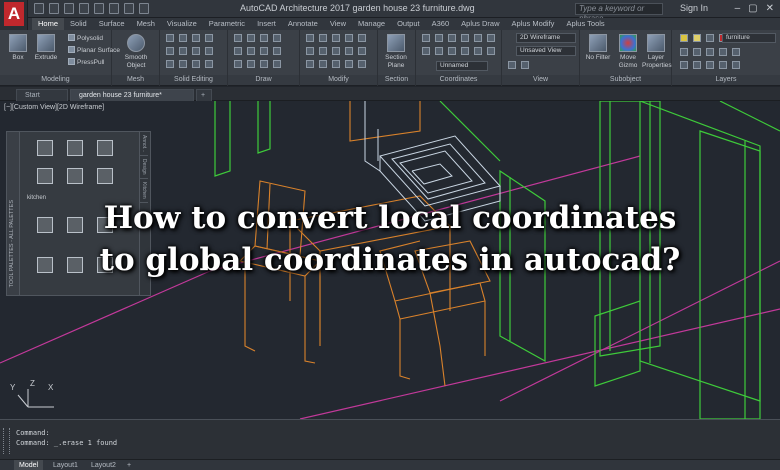 This screenshot has width=780, height=470. What do you see at coordinates (136, 52) in the screenshot?
I see `smooth-object-button: Smooth Object` at bounding box center [136, 52].